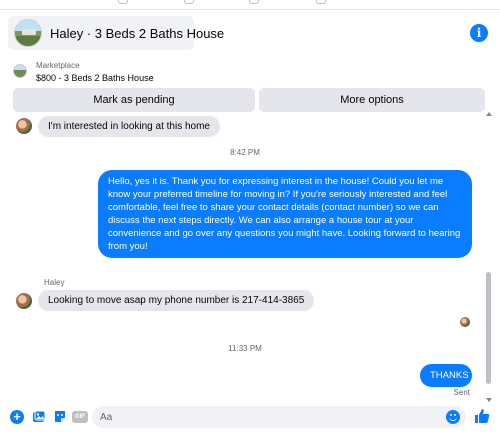  What do you see at coordinates (17, 417) in the screenshot?
I see `plus-icon: +` at bounding box center [17, 417].